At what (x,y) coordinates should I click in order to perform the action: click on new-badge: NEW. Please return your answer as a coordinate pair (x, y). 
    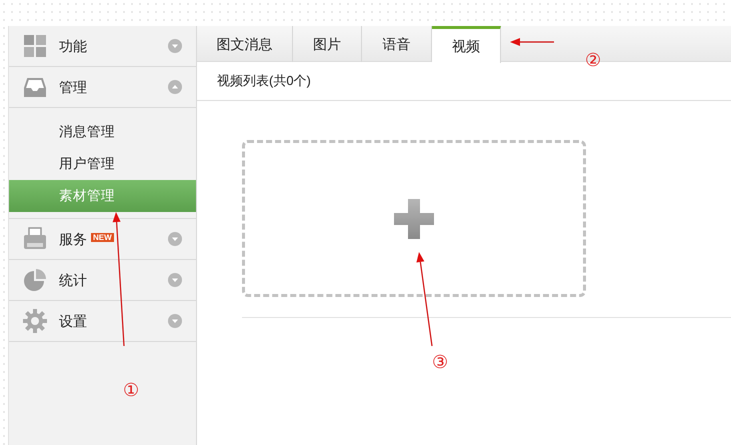
    Looking at the image, I should click on (102, 237).